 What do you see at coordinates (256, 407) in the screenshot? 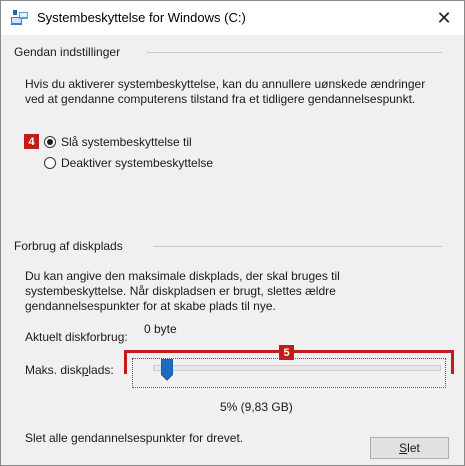
I see `slider-value-readout: 5% (9,83 GB)` at bounding box center [256, 407].